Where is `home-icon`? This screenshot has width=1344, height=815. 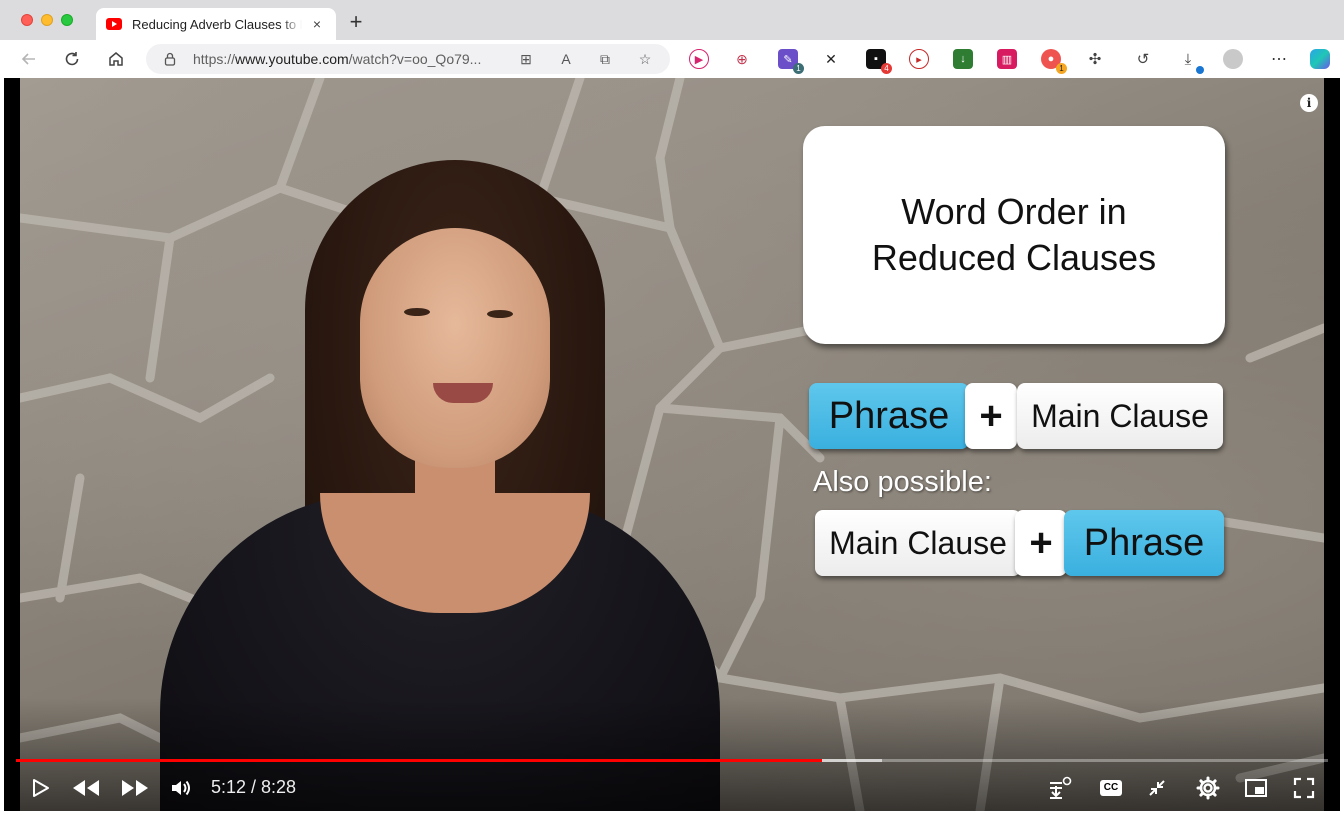
home-icon is located at coordinates (116, 59).